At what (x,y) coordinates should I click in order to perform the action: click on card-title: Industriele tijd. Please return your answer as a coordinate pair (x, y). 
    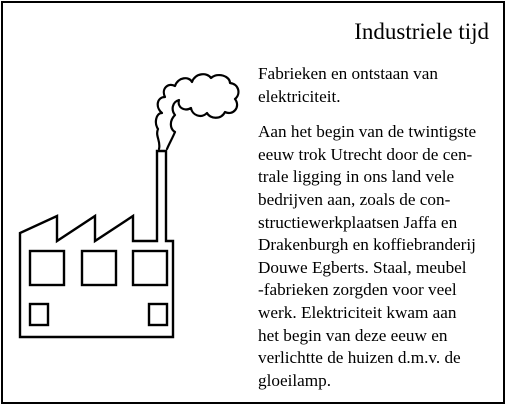
    Looking at the image, I should click on (421, 31).